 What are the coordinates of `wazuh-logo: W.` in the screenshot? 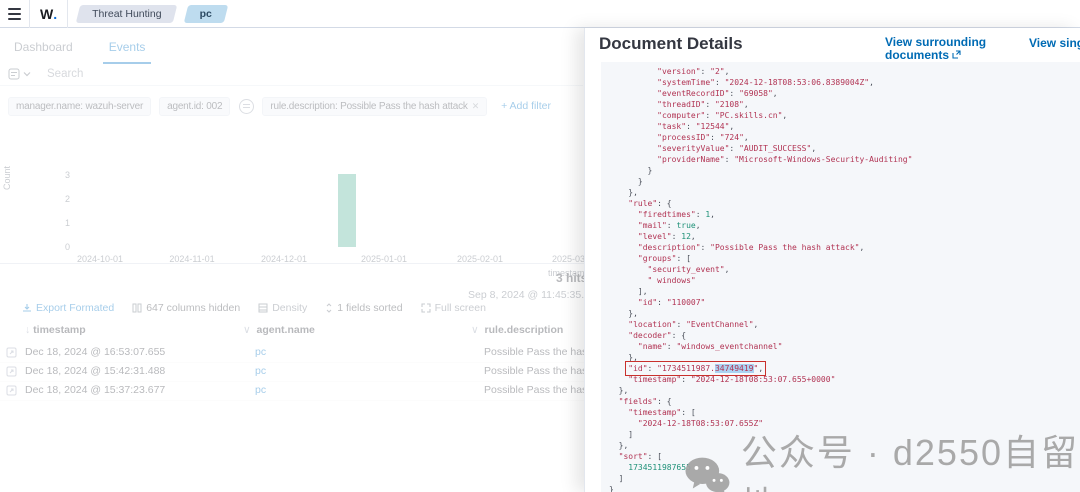 It's located at (49, 14).